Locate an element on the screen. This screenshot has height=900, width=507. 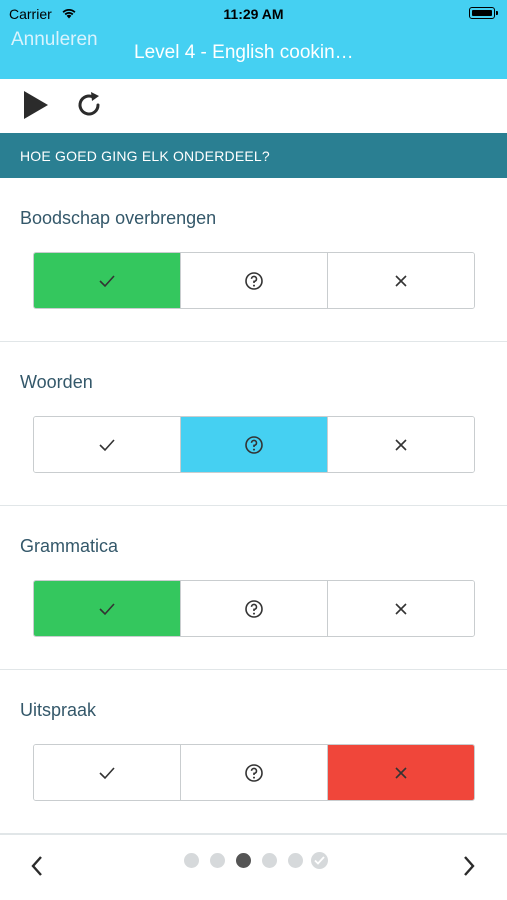
page-dot-active is located at coordinates (243, 860).